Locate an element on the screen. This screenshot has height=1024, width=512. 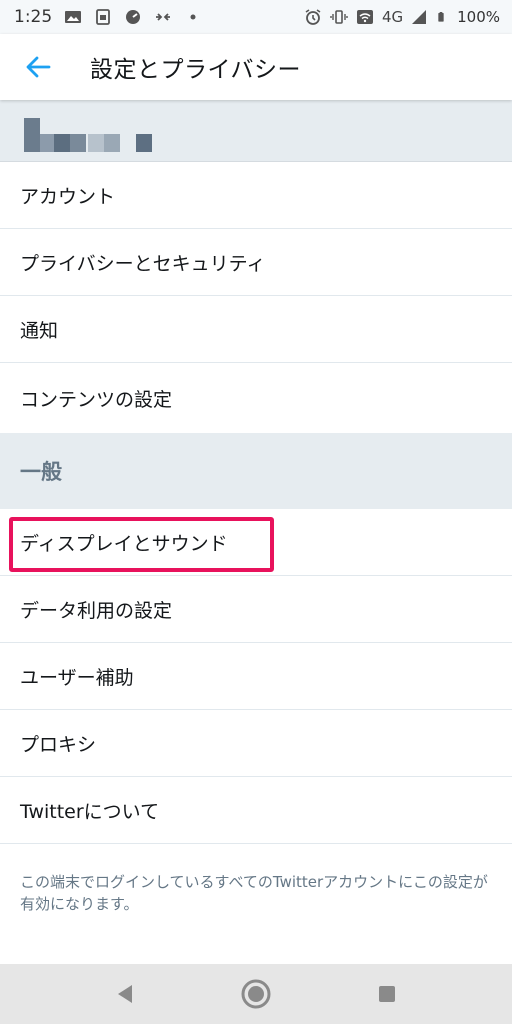
triangle-back-icon is located at coordinates (125, 994).